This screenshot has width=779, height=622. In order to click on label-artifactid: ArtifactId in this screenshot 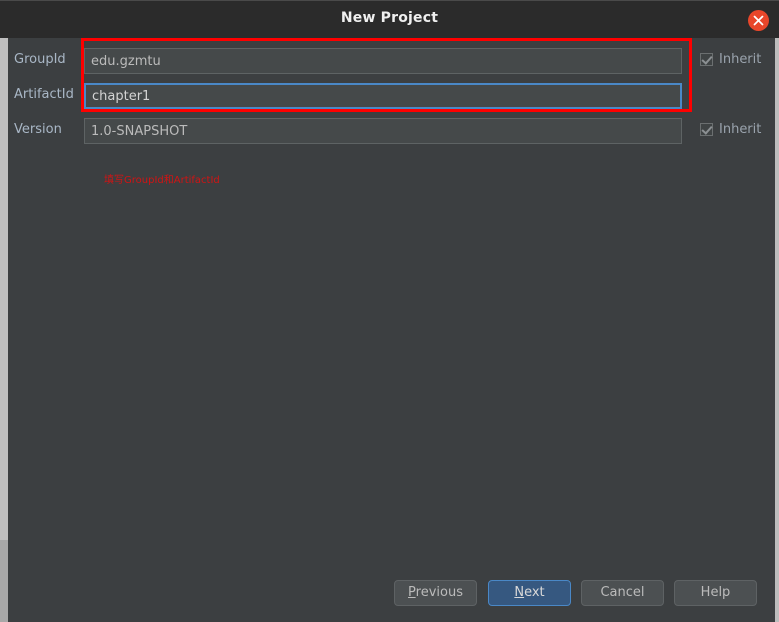, I will do `click(44, 94)`.